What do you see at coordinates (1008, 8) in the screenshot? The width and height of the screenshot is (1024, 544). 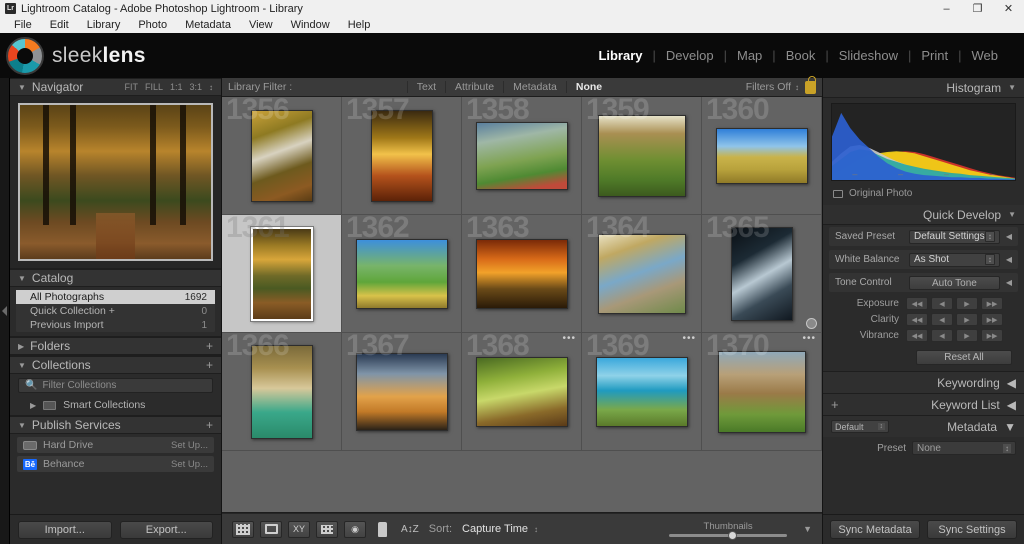 I see `close-button: ✕` at bounding box center [1008, 8].